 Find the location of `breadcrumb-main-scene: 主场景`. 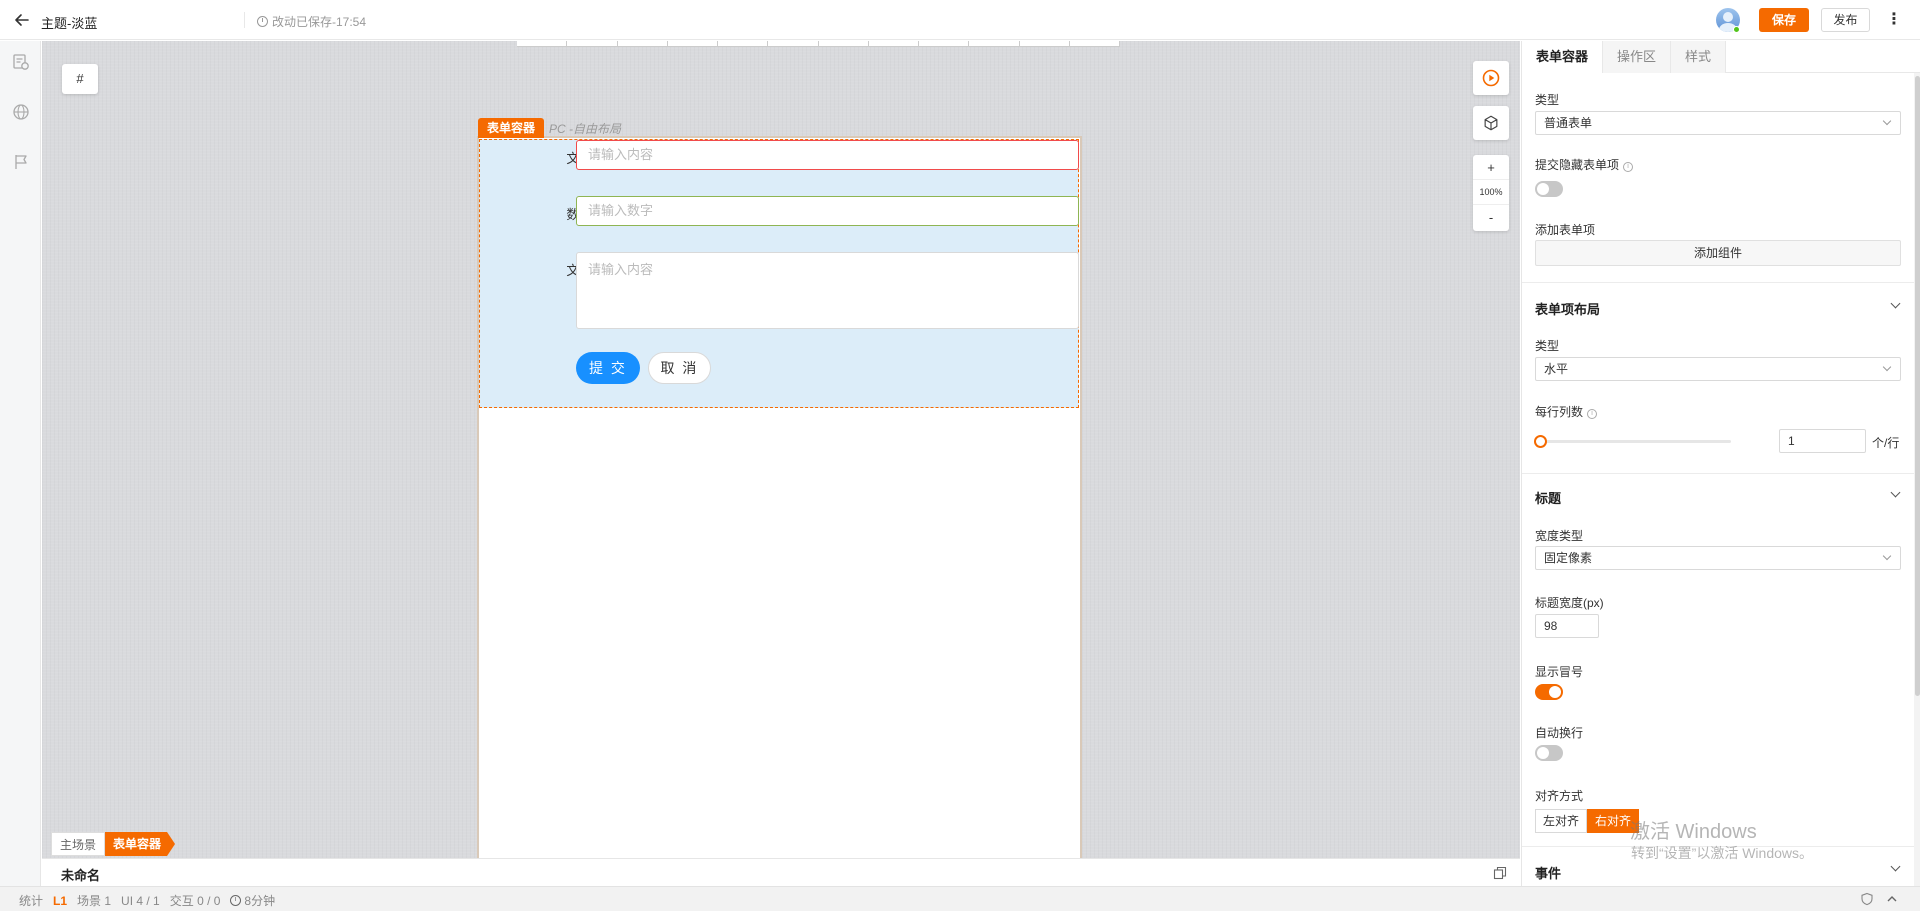

breadcrumb-main-scene: 主场景 is located at coordinates (78, 844).